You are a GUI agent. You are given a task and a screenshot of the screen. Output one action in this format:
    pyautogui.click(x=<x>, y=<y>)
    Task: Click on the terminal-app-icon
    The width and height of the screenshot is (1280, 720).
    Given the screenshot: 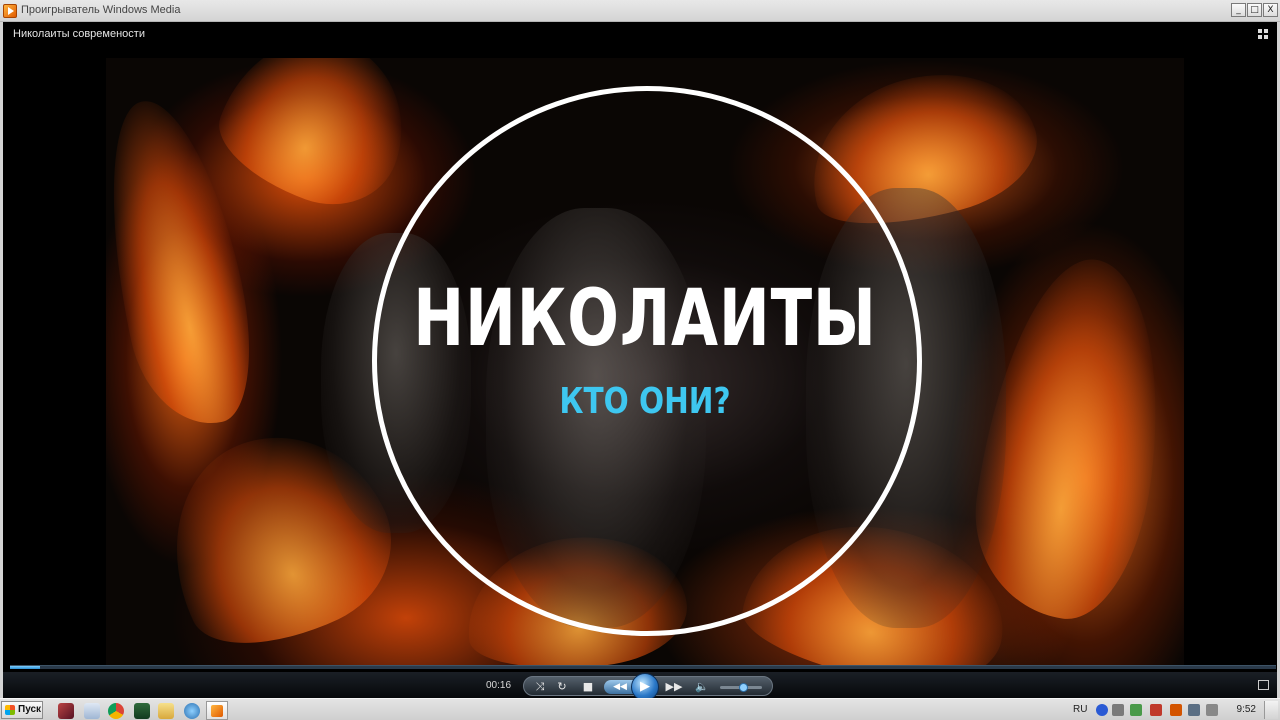 What is the action you would take?
    pyautogui.click(x=142, y=711)
    